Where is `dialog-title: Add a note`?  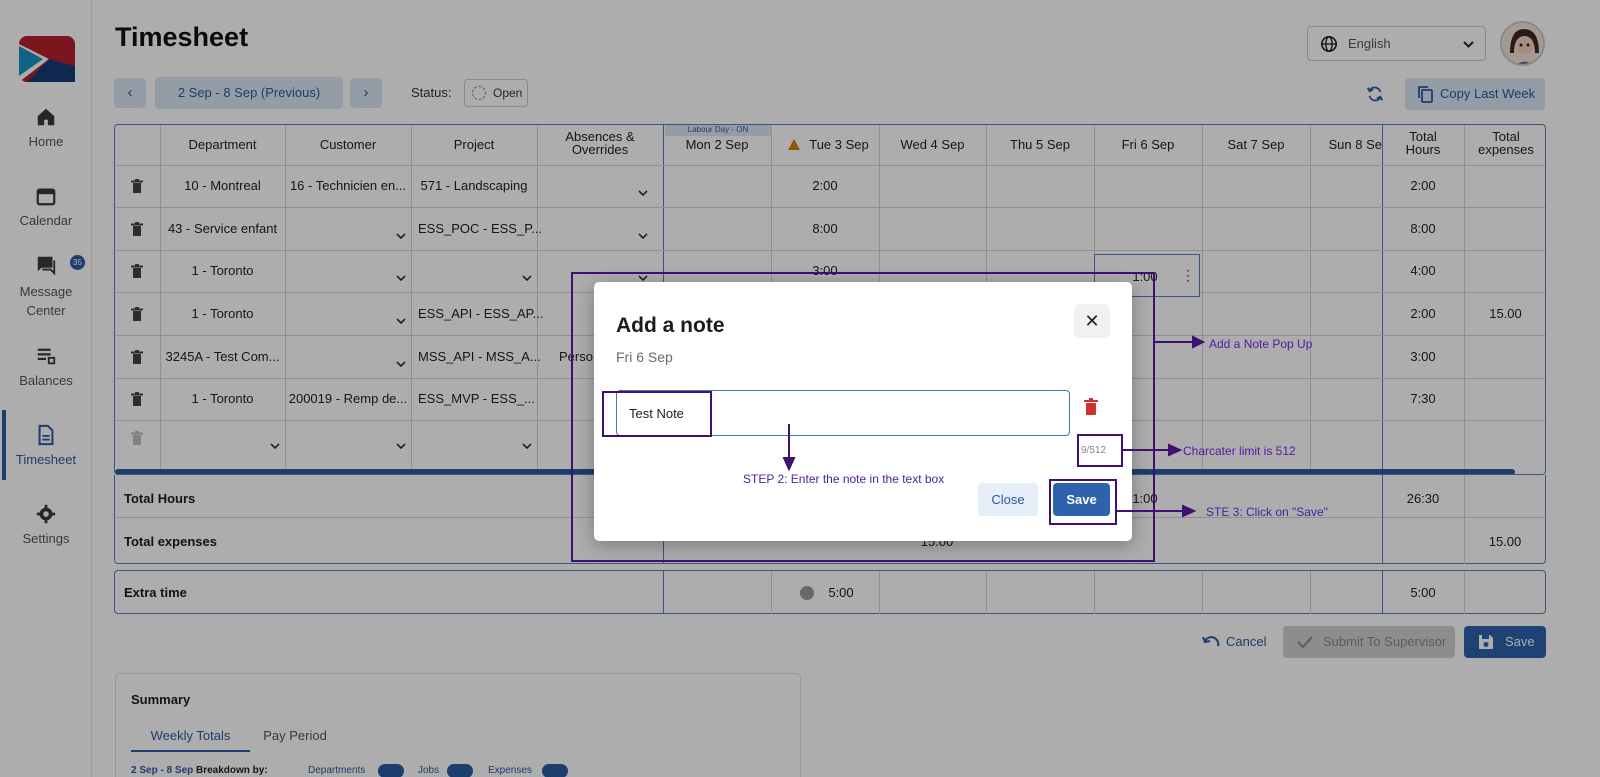 dialog-title: Add a note is located at coordinates (670, 325).